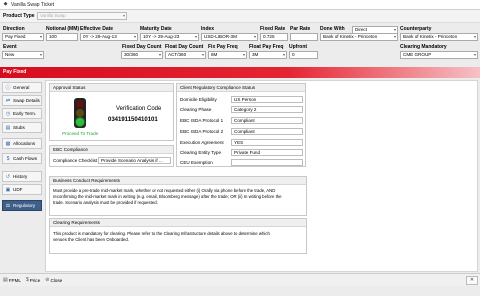 The image size is (480, 296). I want to click on notional-input: 100, so click(62, 37).